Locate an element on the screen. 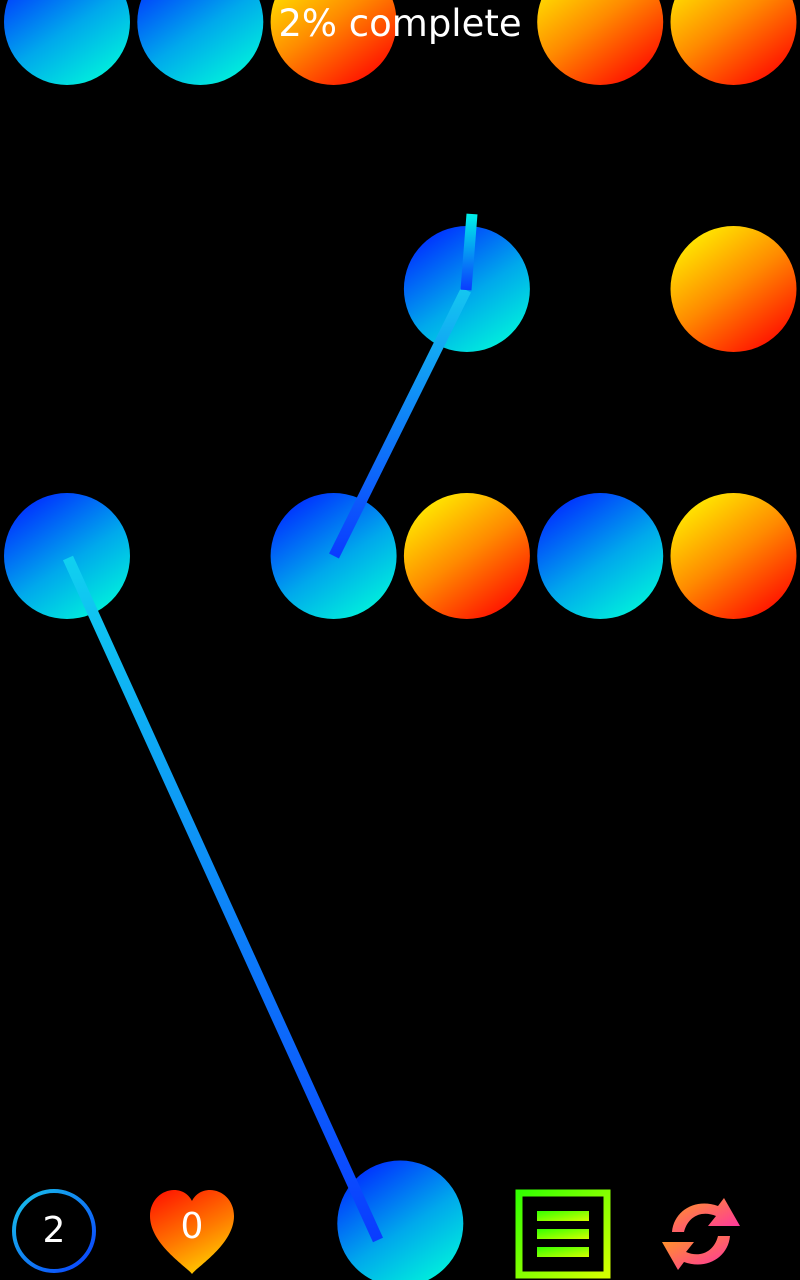 This screenshot has width=800, height=1280. restart-icon is located at coordinates (701, 1234).